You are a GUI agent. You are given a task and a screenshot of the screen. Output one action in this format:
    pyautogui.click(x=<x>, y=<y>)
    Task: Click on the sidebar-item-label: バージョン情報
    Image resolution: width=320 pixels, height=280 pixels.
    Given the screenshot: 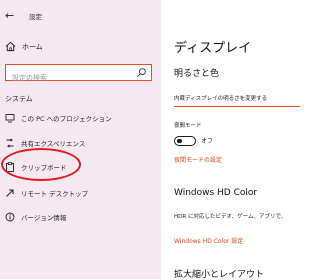 What is the action you would take?
    pyautogui.click(x=44, y=218)
    